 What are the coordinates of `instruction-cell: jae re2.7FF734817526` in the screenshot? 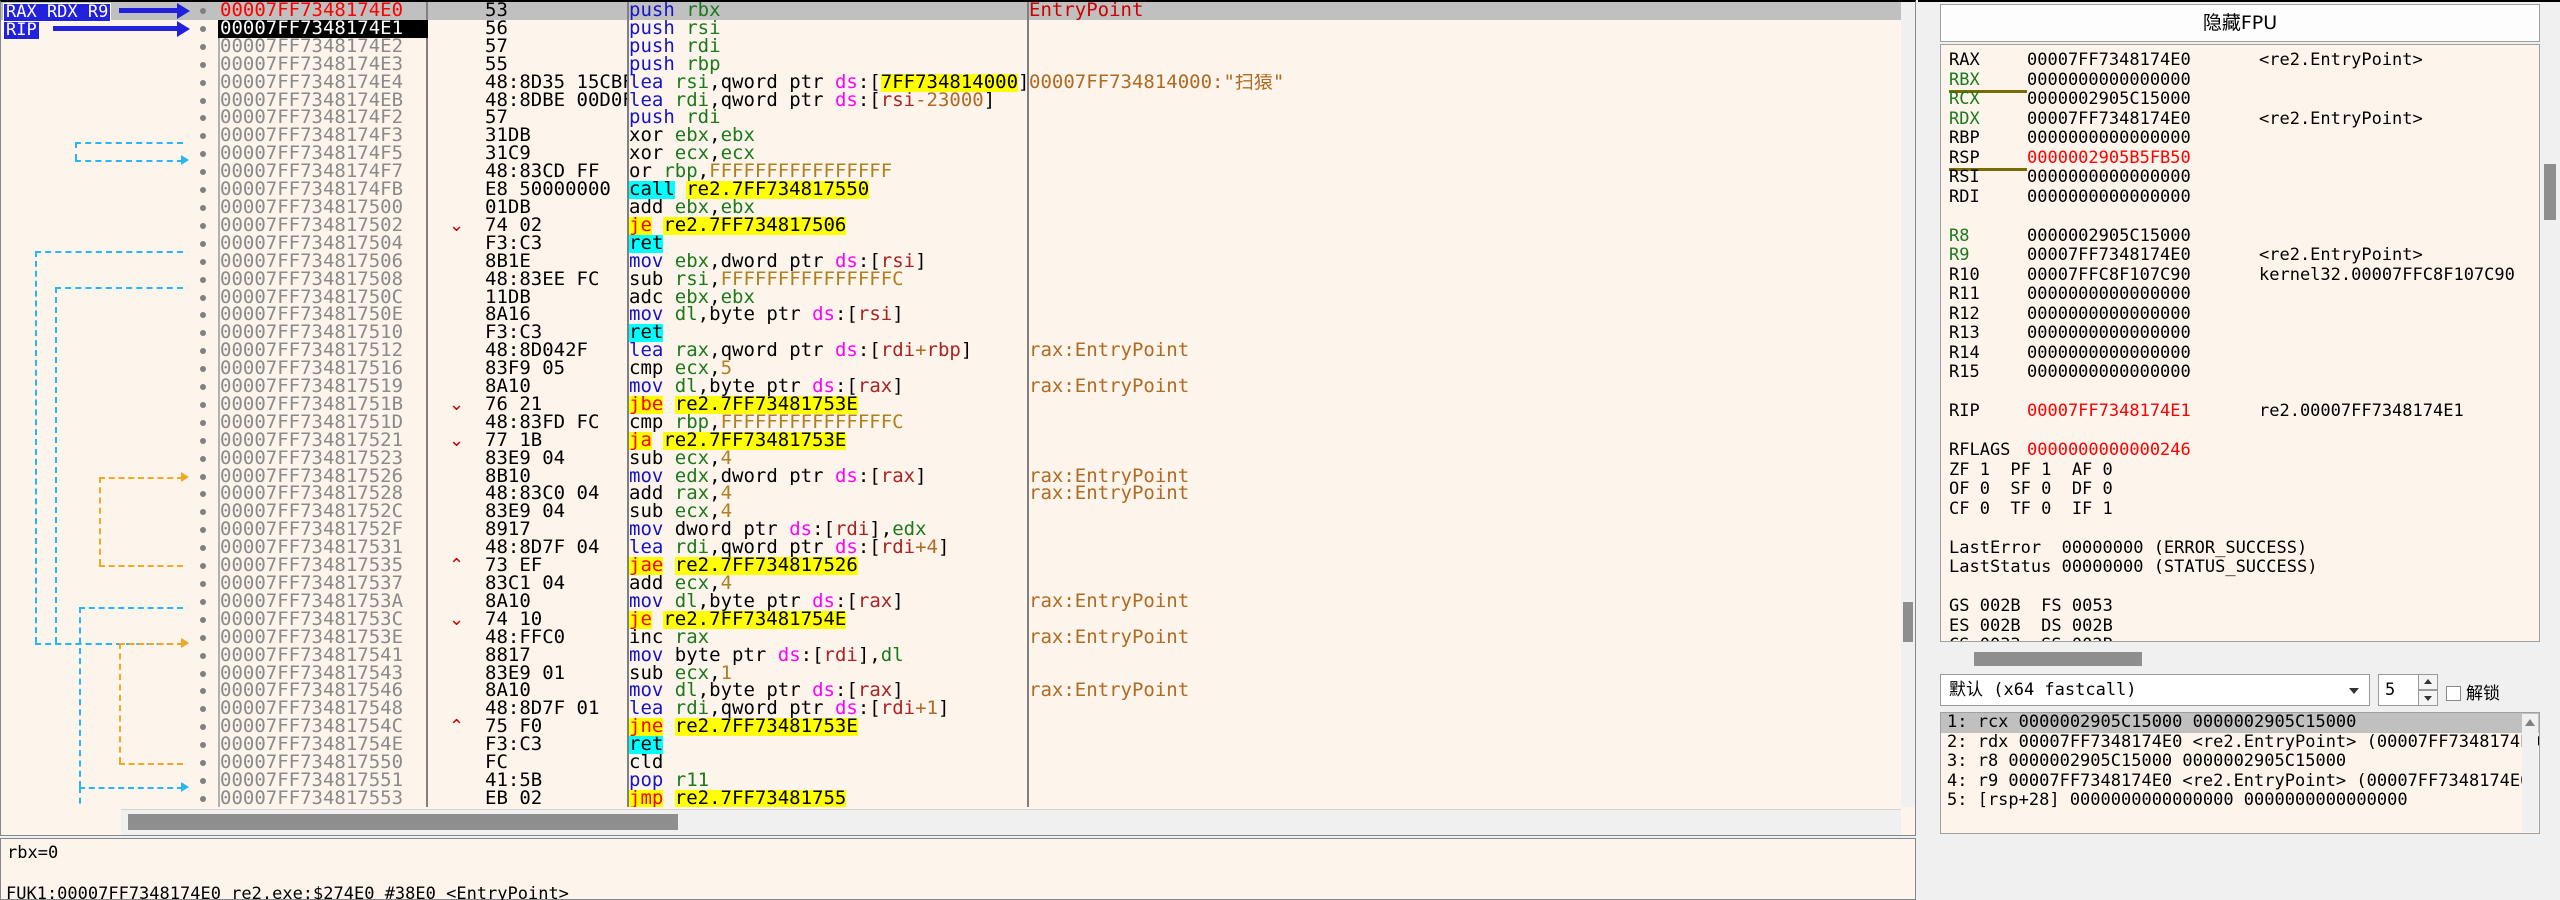 It's located at (827, 566).